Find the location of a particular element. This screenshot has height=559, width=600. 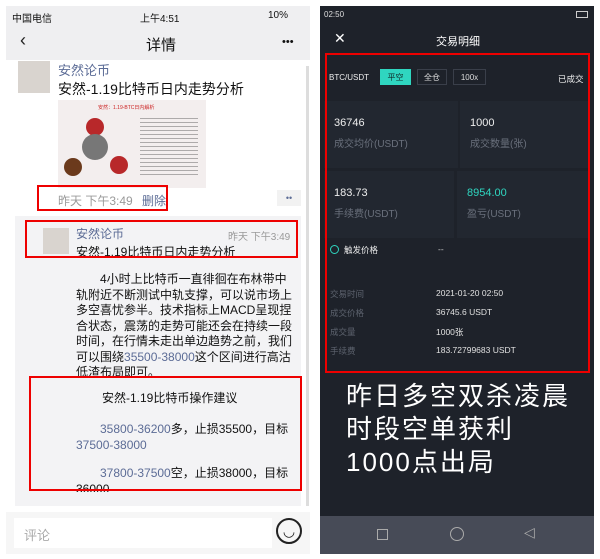

cell-label: 成交均价(USDT) is located at coordinates (371, 144).